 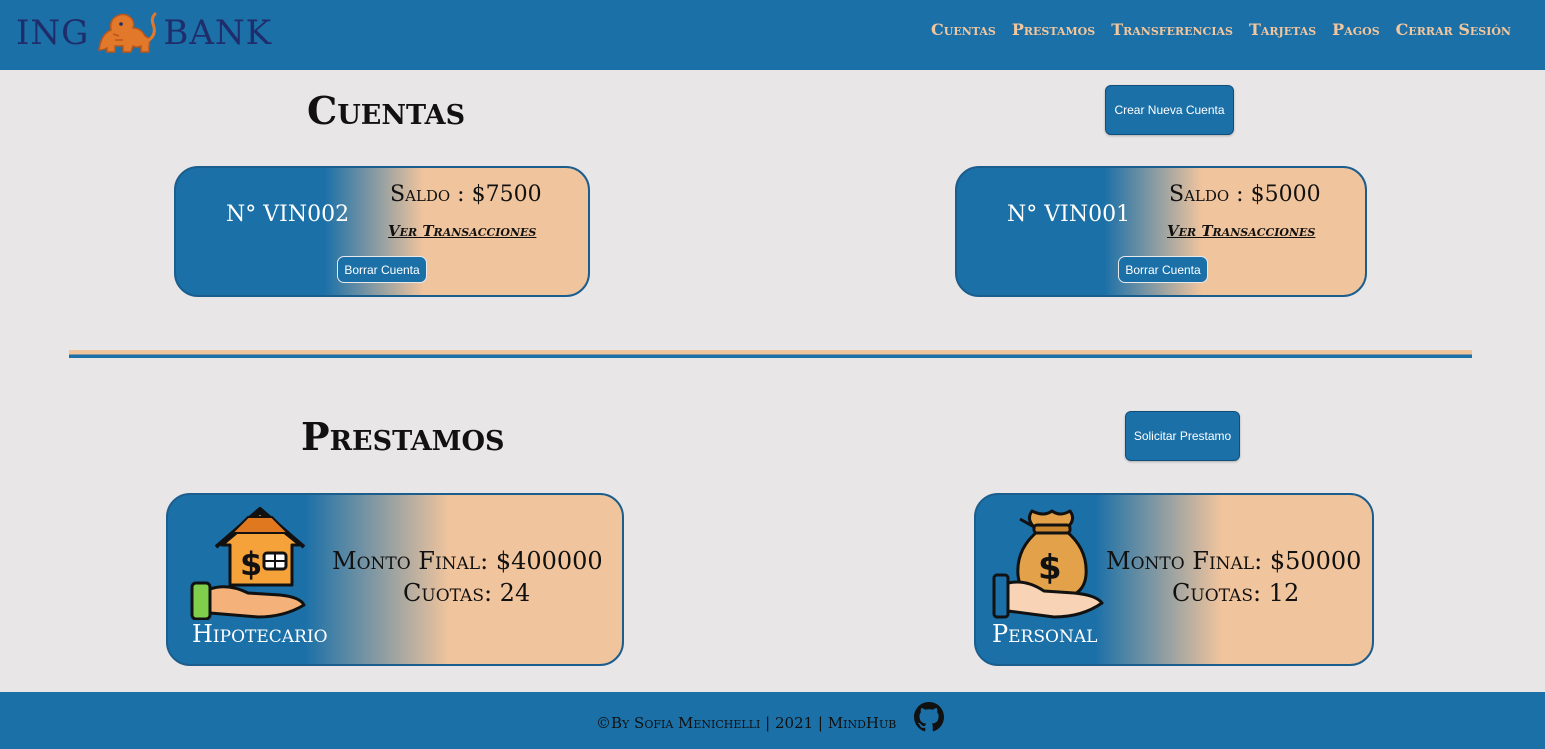 I want to click on money-bag-in-hand-icon: $, so click(x=1048, y=564).